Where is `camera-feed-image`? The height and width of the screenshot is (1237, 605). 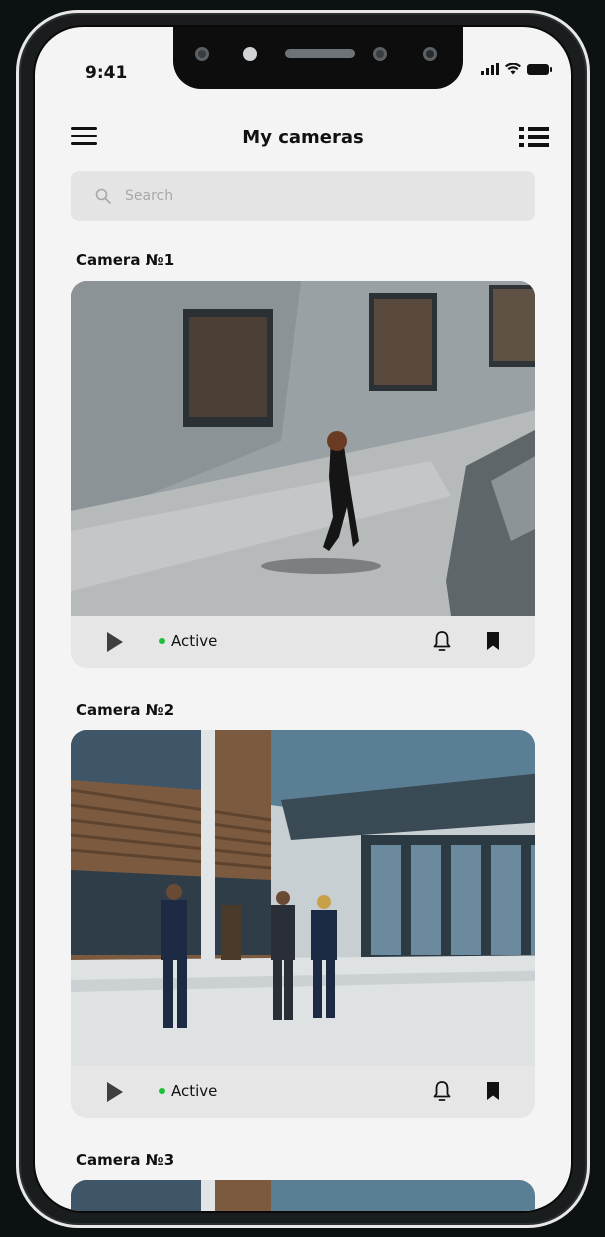
camera-feed-image is located at coordinates (303, 1196).